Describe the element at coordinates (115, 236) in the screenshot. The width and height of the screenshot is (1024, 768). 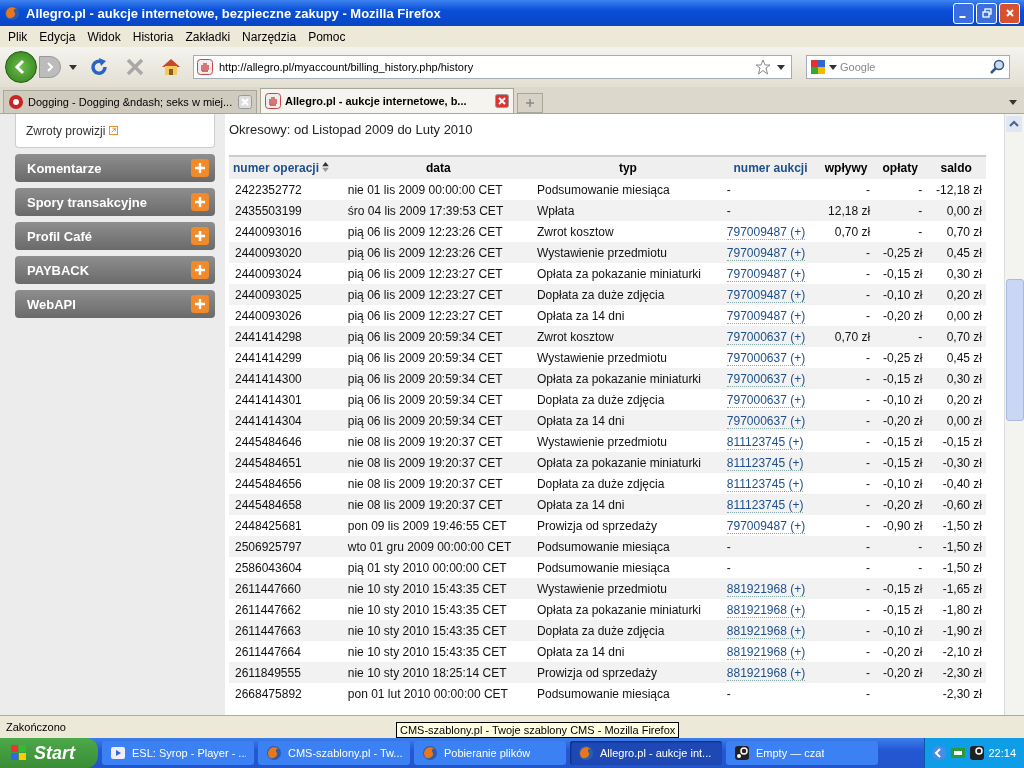
I see `sidebar-section: Profil Café` at that location.